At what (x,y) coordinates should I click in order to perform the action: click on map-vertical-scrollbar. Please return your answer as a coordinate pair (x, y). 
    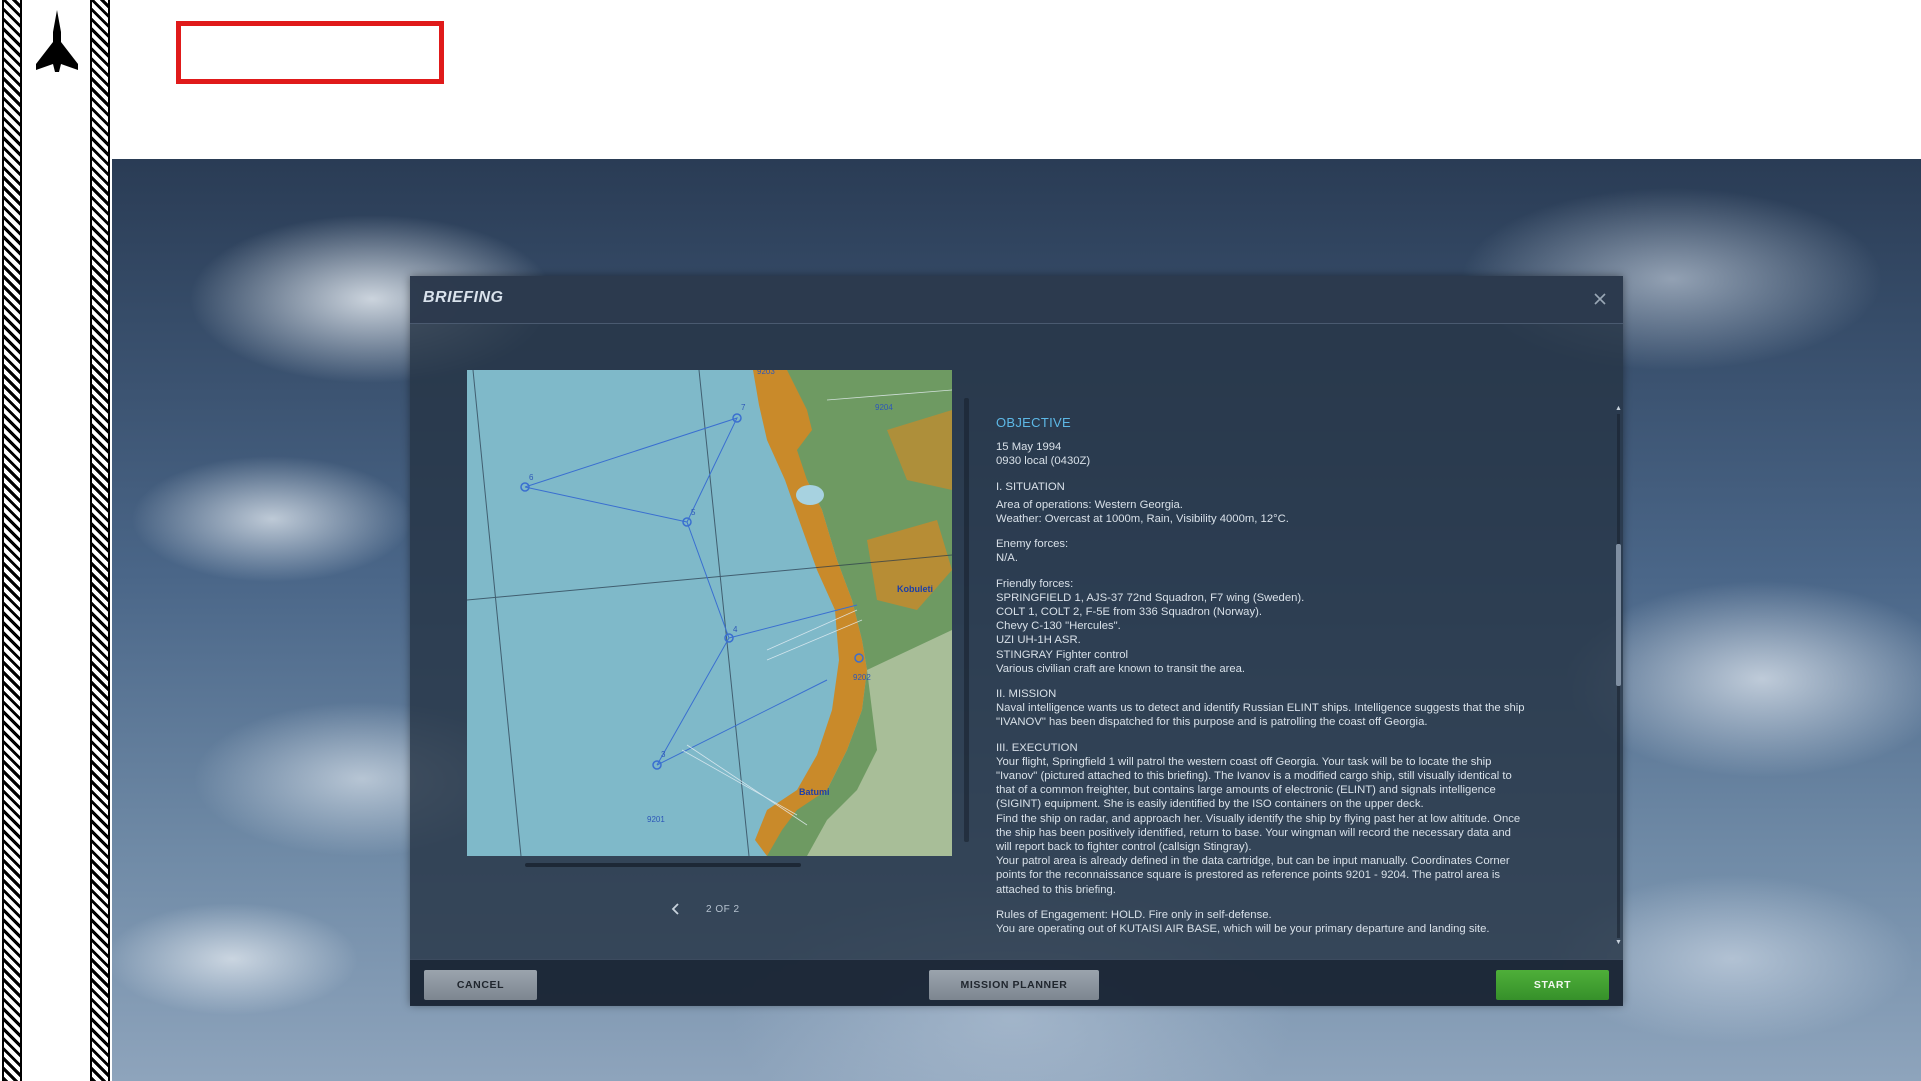
    Looking at the image, I should click on (966, 620).